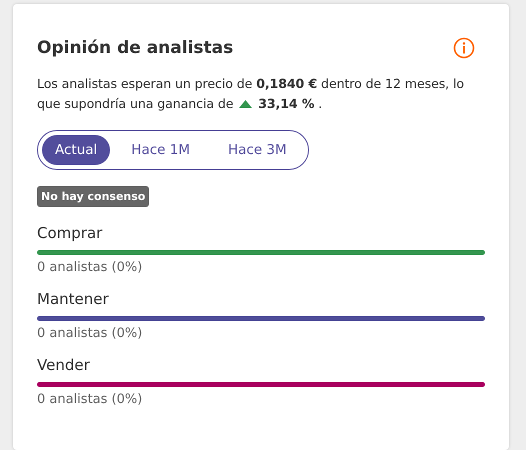 Image resolution: width=526 pixels, height=450 pixels. Describe the element at coordinates (93, 196) in the screenshot. I see `consensus-badge: No hay consenso` at that location.